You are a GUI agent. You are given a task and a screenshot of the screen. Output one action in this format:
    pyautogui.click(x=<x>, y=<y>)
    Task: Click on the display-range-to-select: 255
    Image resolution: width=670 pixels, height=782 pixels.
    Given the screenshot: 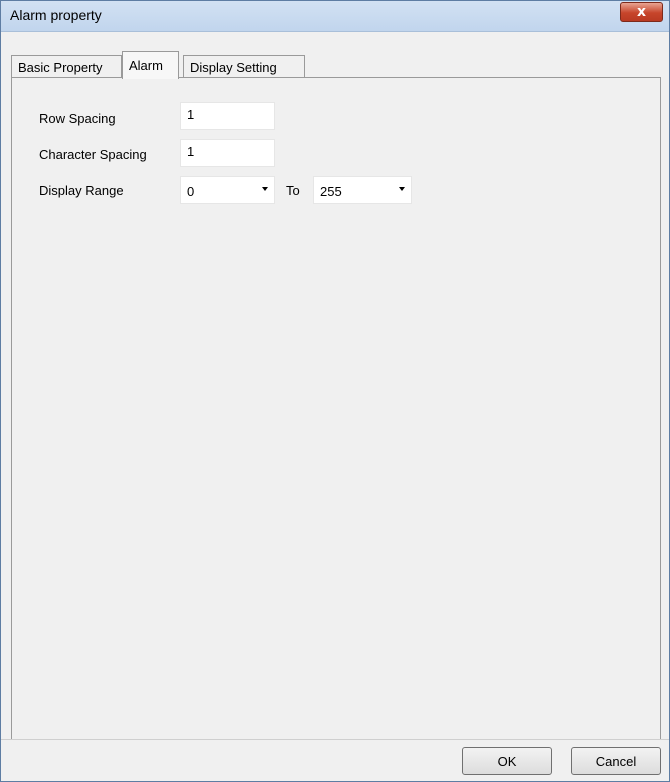 What is the action you would take?
    pyautogui.click(x=362, y=190)
    